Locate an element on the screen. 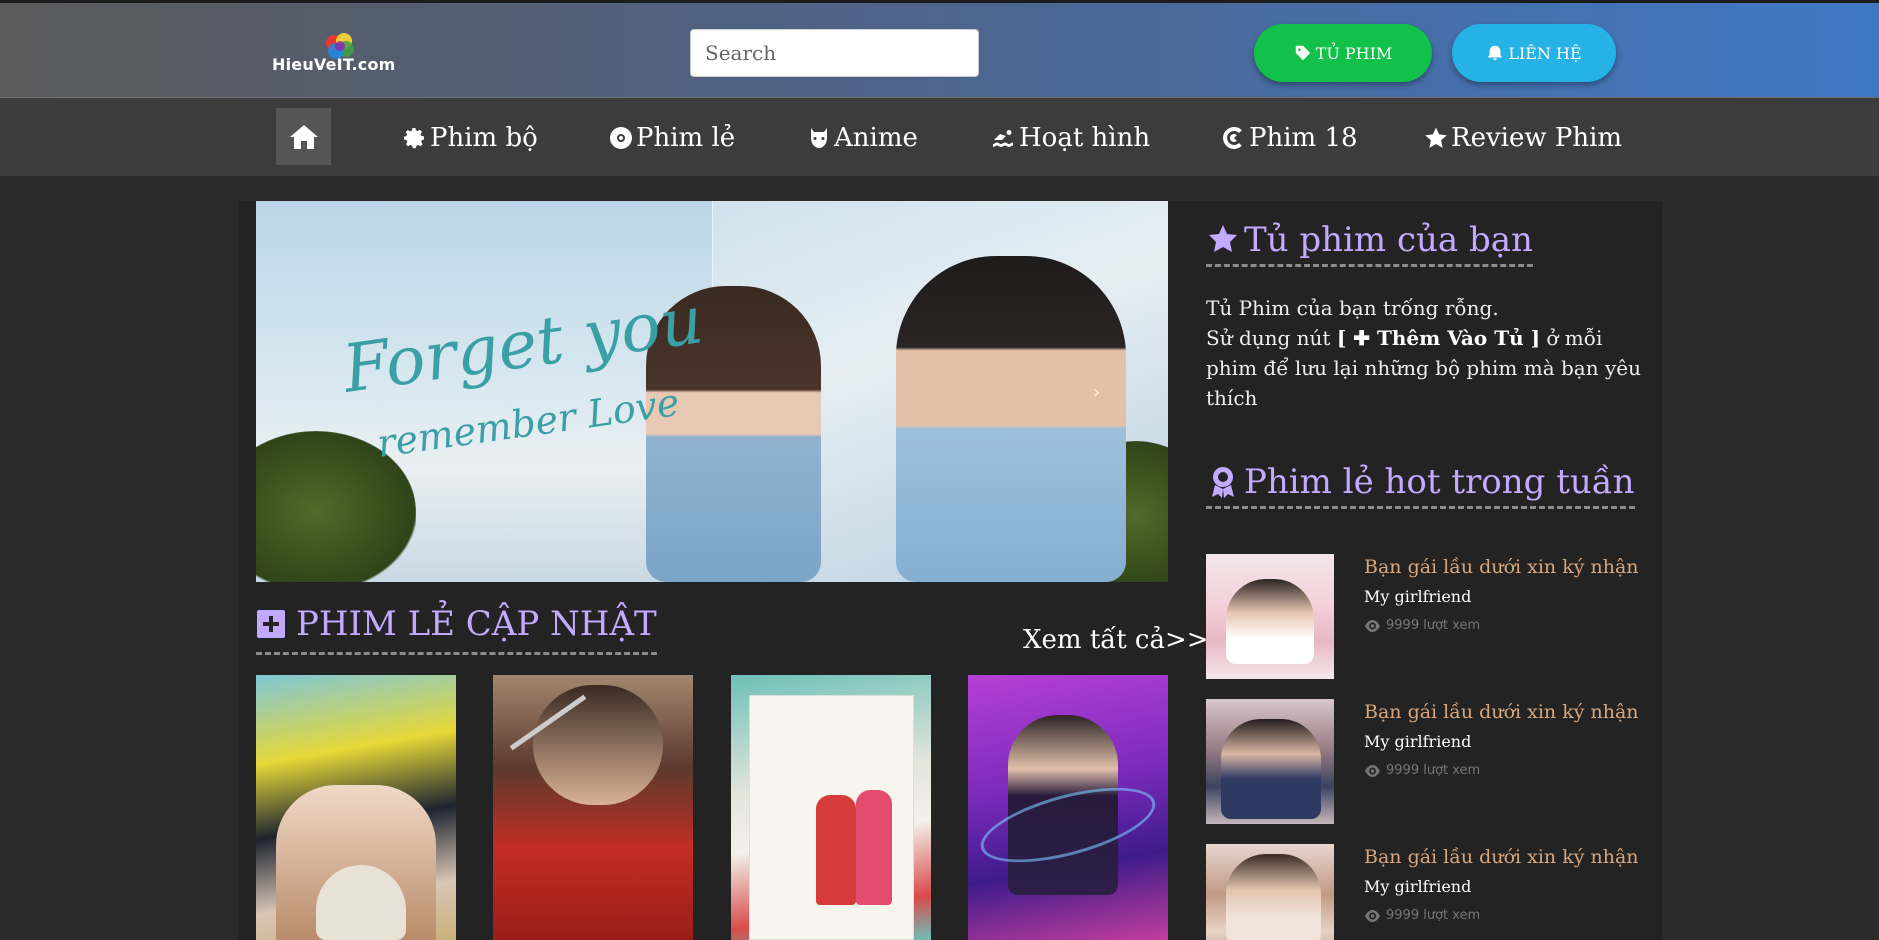  nav-label: Anime is located at coordinates (876, 138).